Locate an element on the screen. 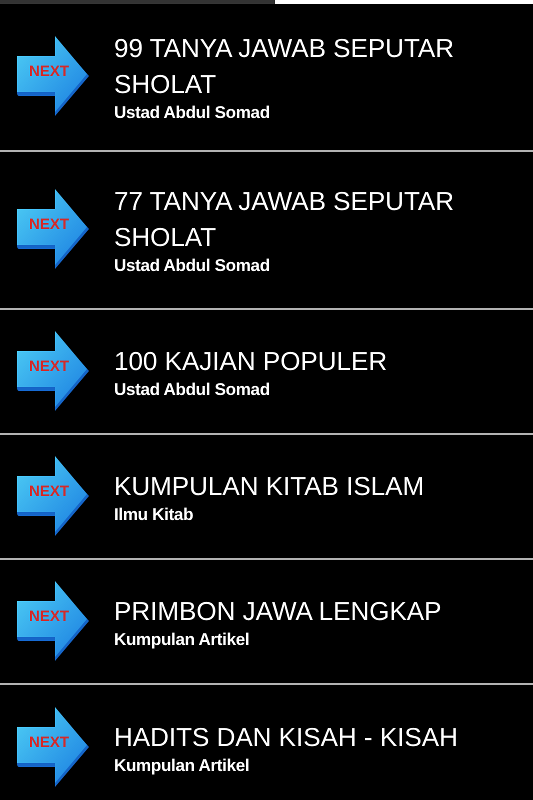 This screenshot has width=533, height=800. item-title: 100 KAJIAN POPULER is located at coordinates (251, 361).